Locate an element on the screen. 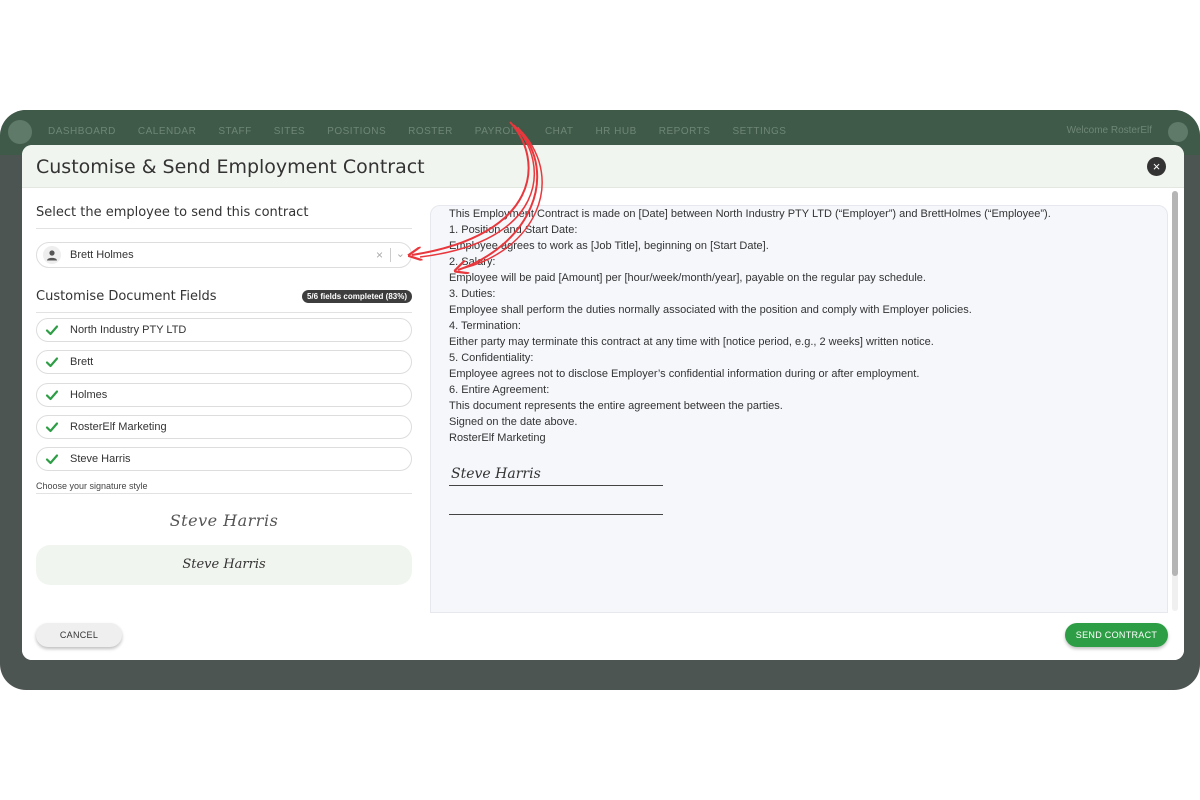 The width and height of the screenshot is (1200, 800). employer-signature-line: Steve Harris is located at coordinates (556, 474).